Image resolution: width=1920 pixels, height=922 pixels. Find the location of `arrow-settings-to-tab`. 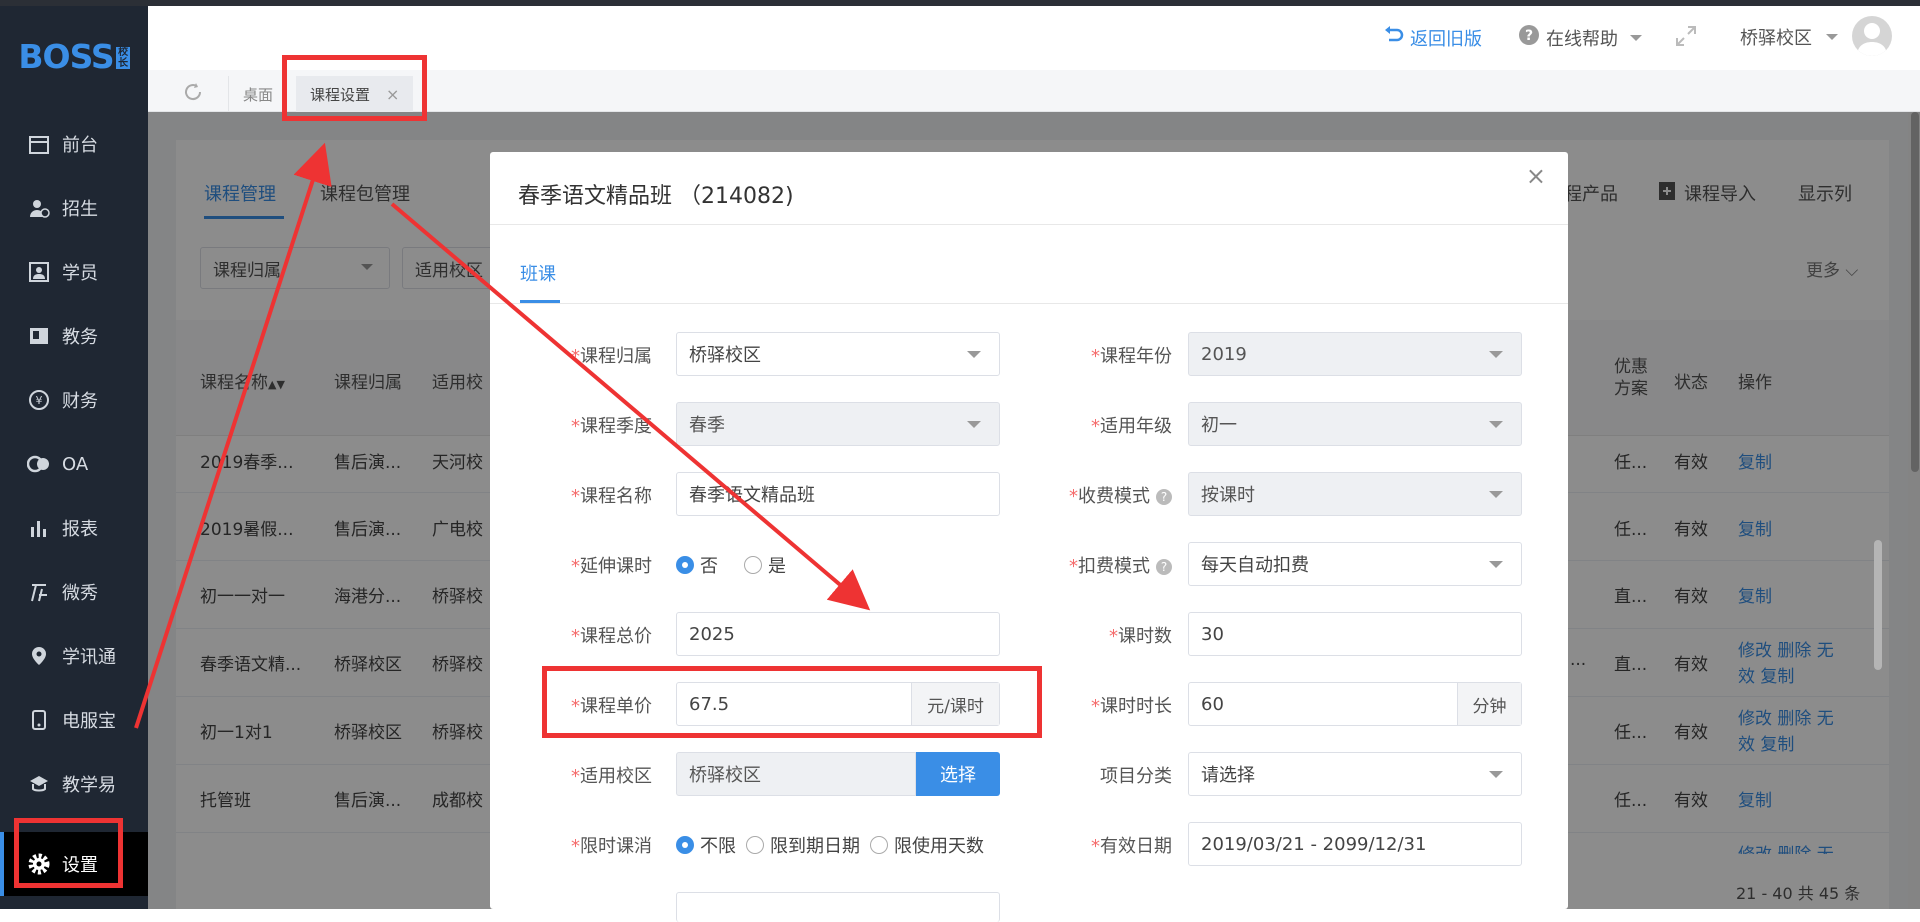

arrow-settings-to-tab is located at coordinates (233, 435).